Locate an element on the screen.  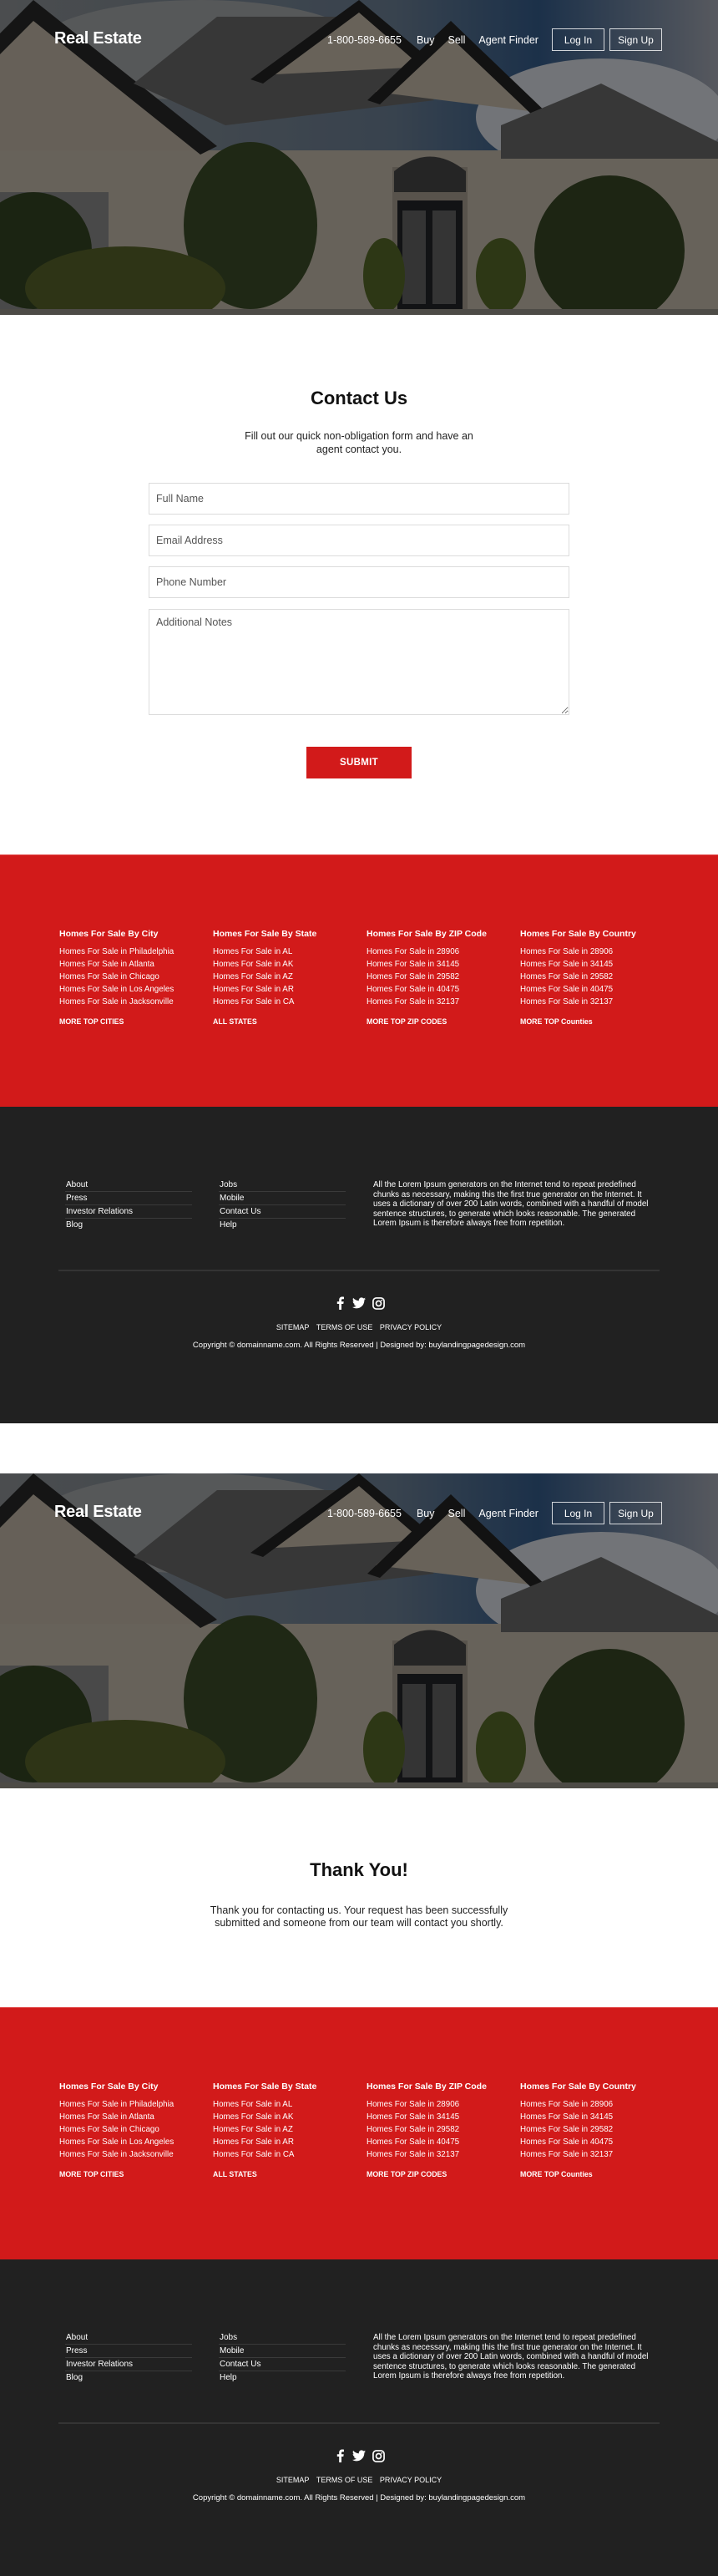
email-input is located at coordinates (359, 540).